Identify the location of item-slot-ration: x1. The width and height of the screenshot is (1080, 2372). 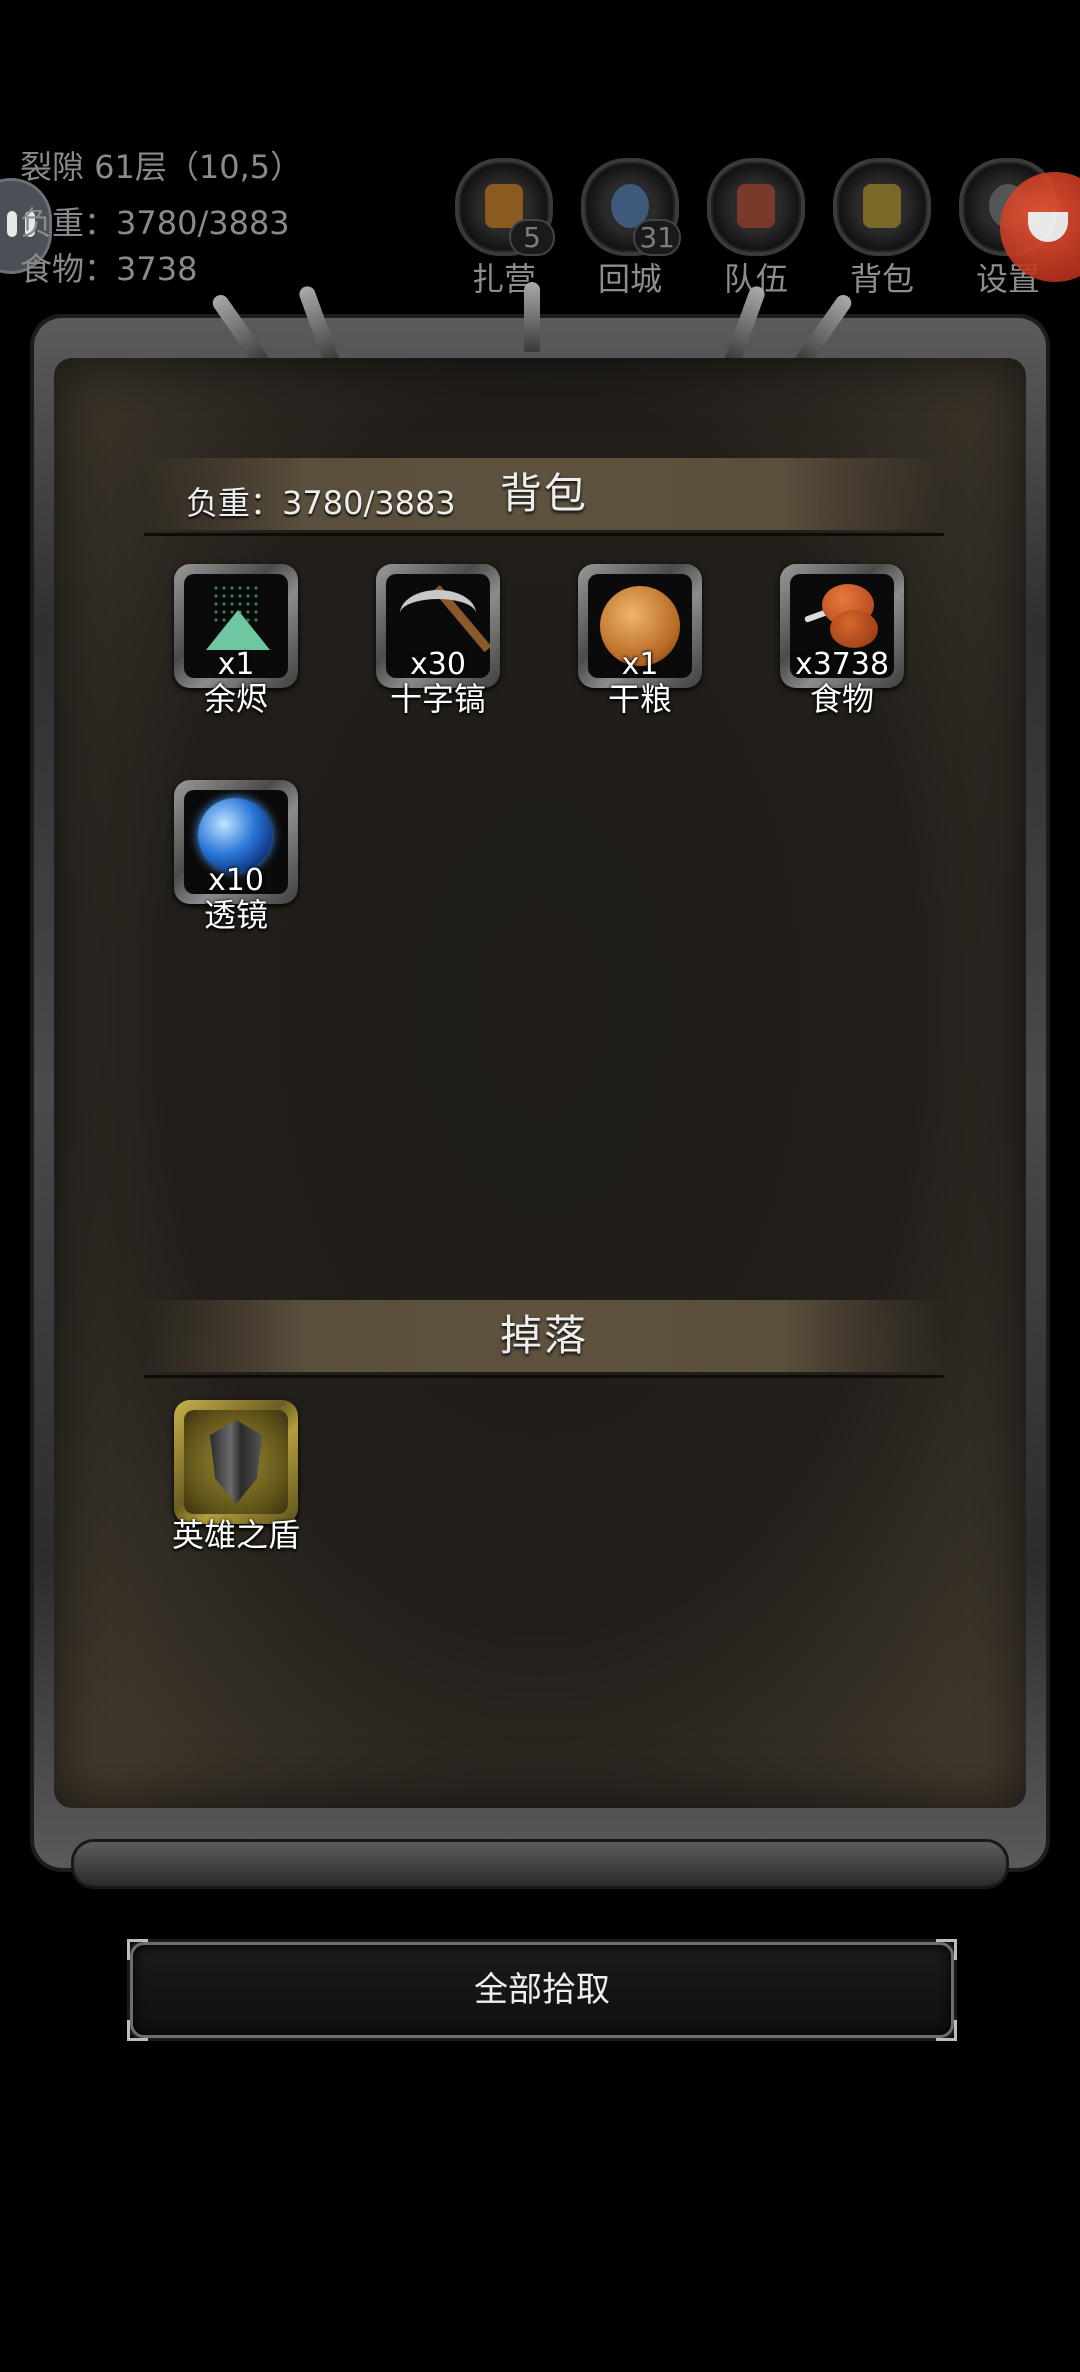
(640, 626).